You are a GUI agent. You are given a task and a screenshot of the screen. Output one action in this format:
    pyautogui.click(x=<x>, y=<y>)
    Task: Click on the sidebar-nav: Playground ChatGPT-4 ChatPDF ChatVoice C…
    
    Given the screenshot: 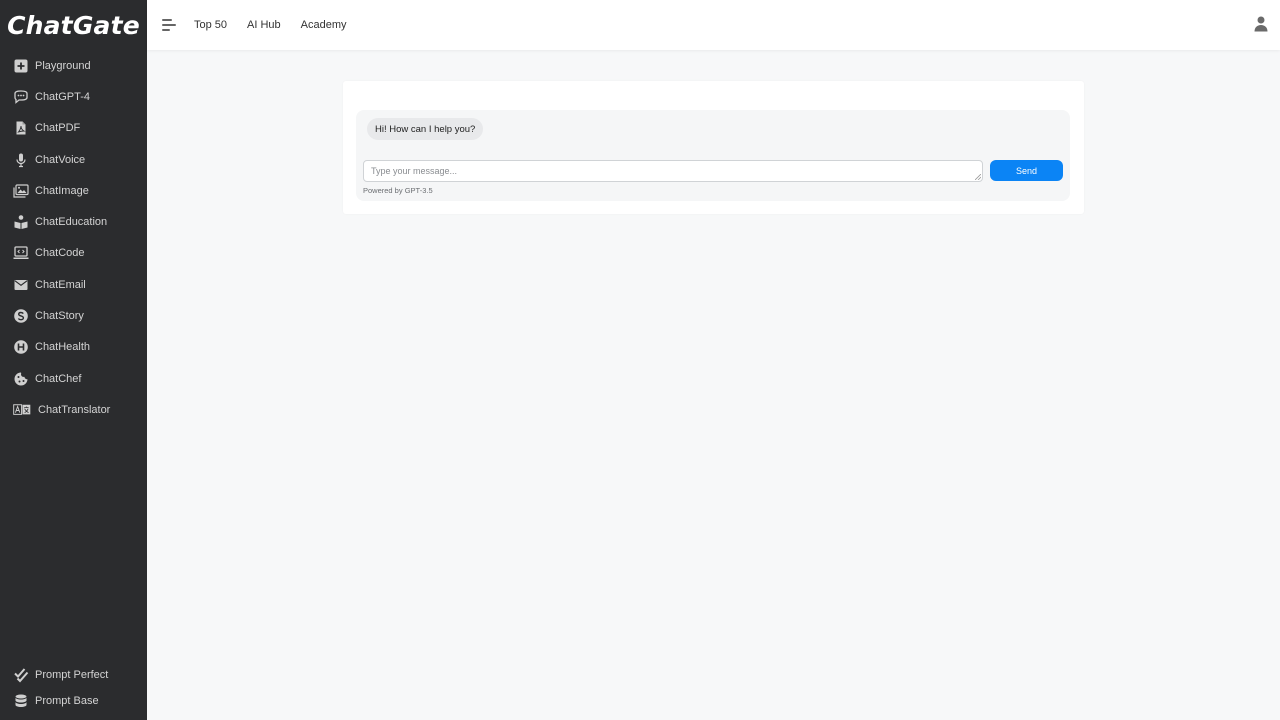 What is the action you would take?
    pyautogui.click(x=73, y=238)
    